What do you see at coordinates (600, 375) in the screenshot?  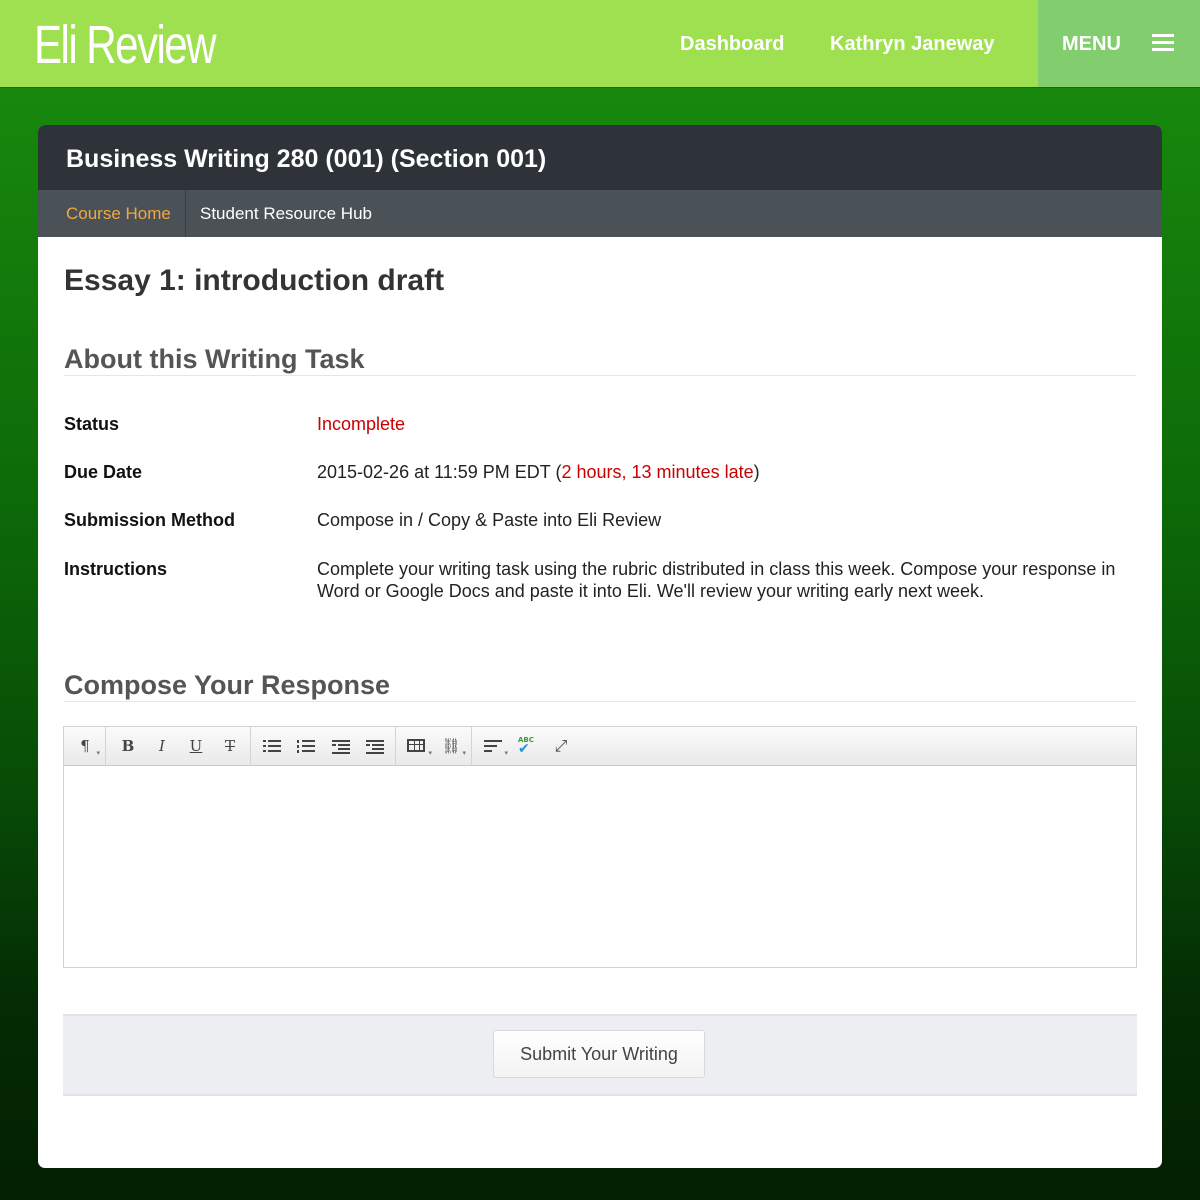 I see `about-divider` at bounding box center [600, 375].